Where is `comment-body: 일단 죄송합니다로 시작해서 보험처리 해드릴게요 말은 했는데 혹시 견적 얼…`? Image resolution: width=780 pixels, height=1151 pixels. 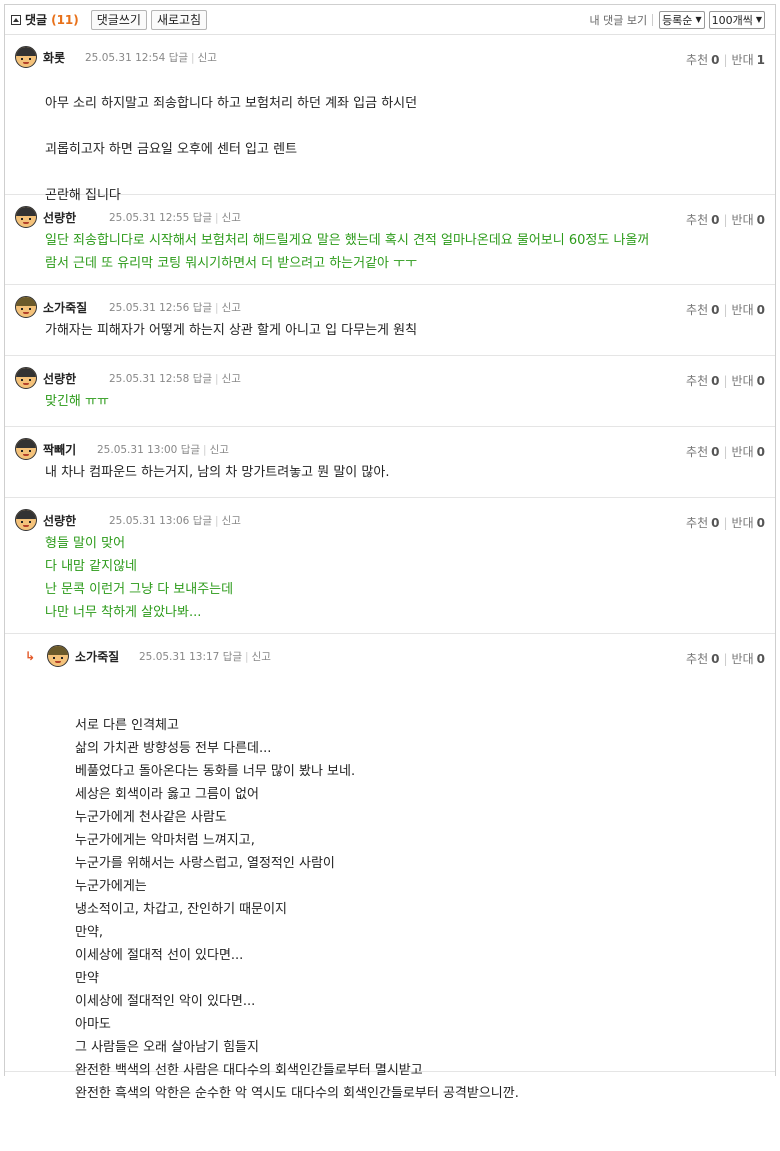 comment-body: 일단 죄송합니다로 시작해서 보험처리 해드릴게요 말은 했는데 혹시 견적 얼… is located at coordinates (347, 252).